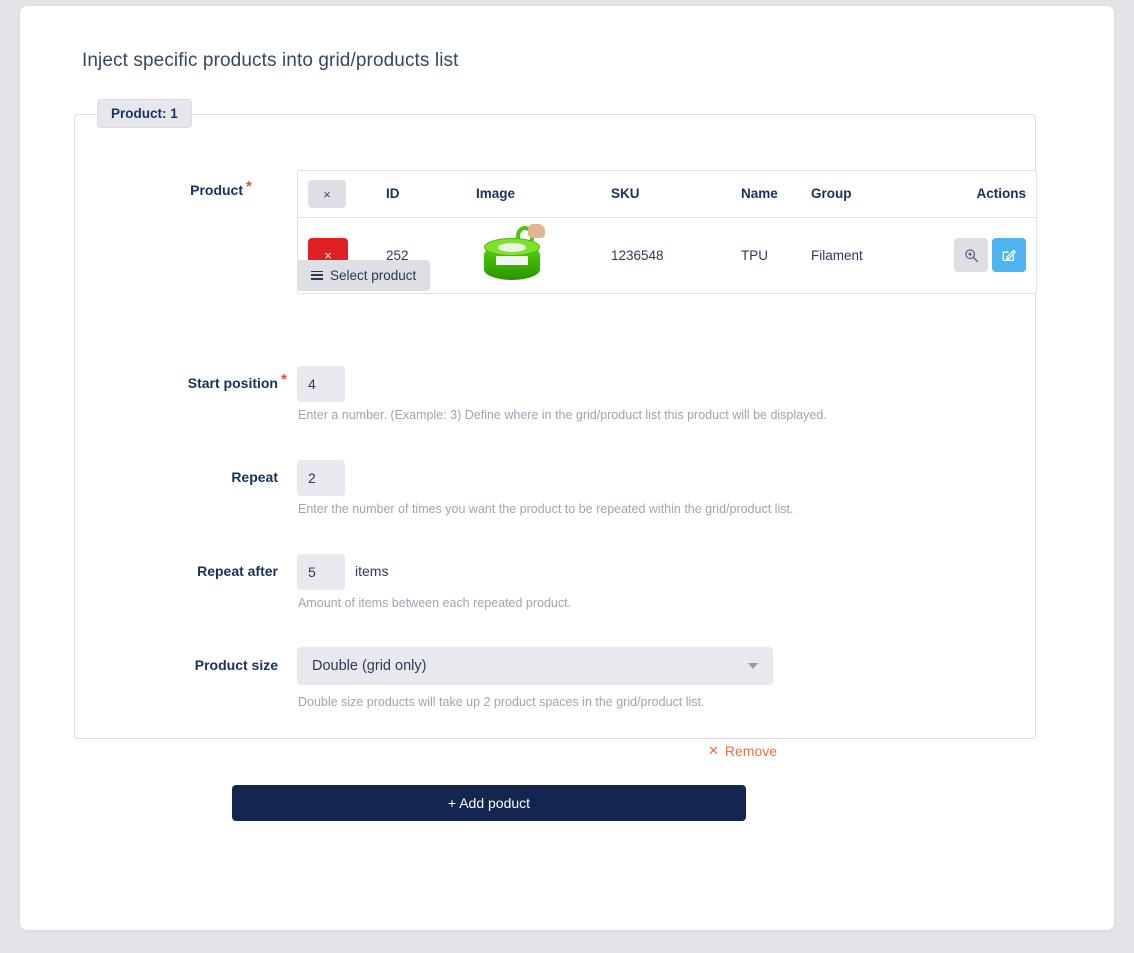 The width and height of the screenshot is (1134, 953). Describe the element at coordinates (637, 255) in the screenshot. I see `cell-sku: 1236548` at that location.